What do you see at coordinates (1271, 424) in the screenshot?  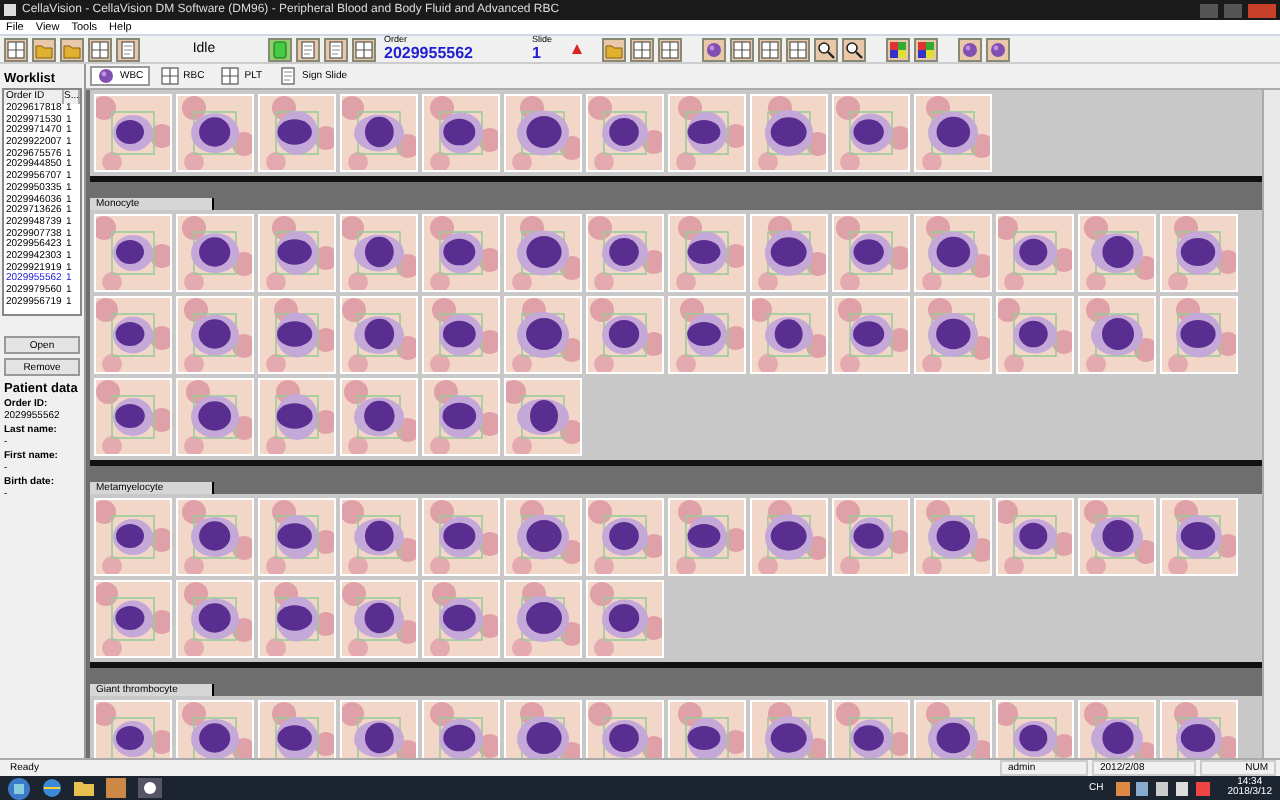 I see `scrollbar` at bounding box center [1271, 424].